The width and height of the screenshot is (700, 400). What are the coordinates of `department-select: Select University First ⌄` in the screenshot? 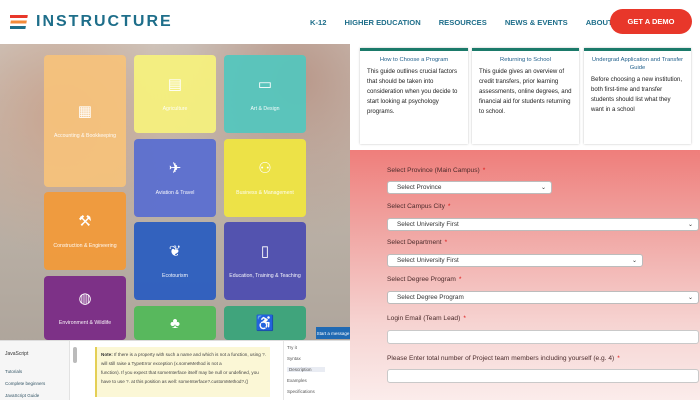 It's located at (515, 260).